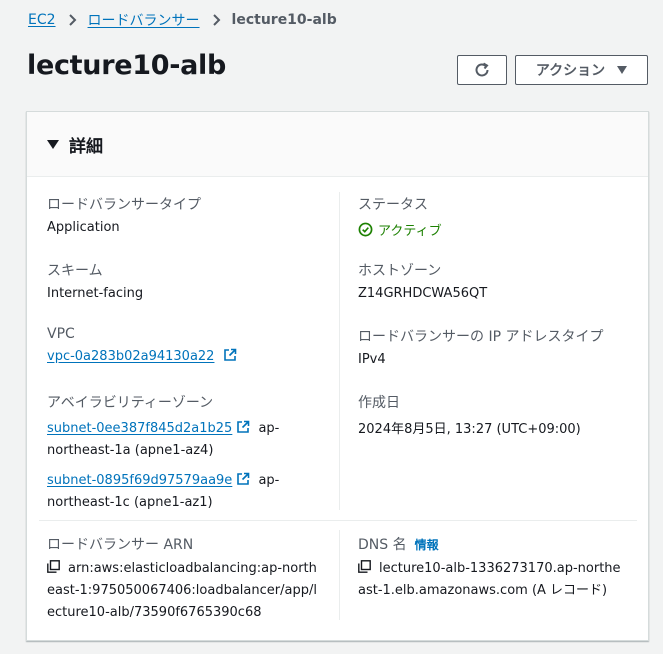  Describe the element at coordinates (469, 414) in the screenshot. I see `created-field: 作成日 2024年8月5日, 13:27 (UTC+09:00)` at that location.